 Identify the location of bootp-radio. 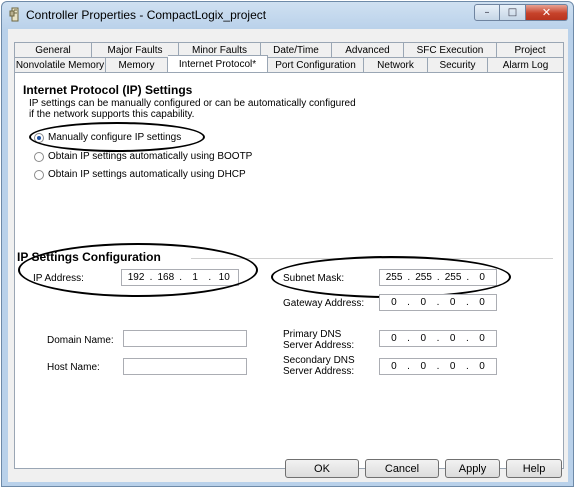
(39, 157).